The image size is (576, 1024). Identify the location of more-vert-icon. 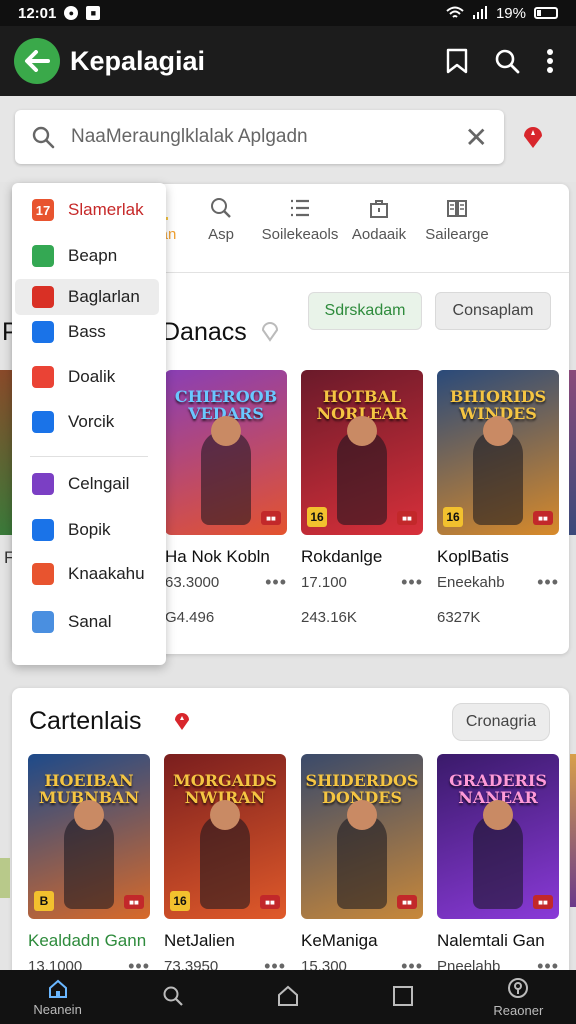
(550, 61).